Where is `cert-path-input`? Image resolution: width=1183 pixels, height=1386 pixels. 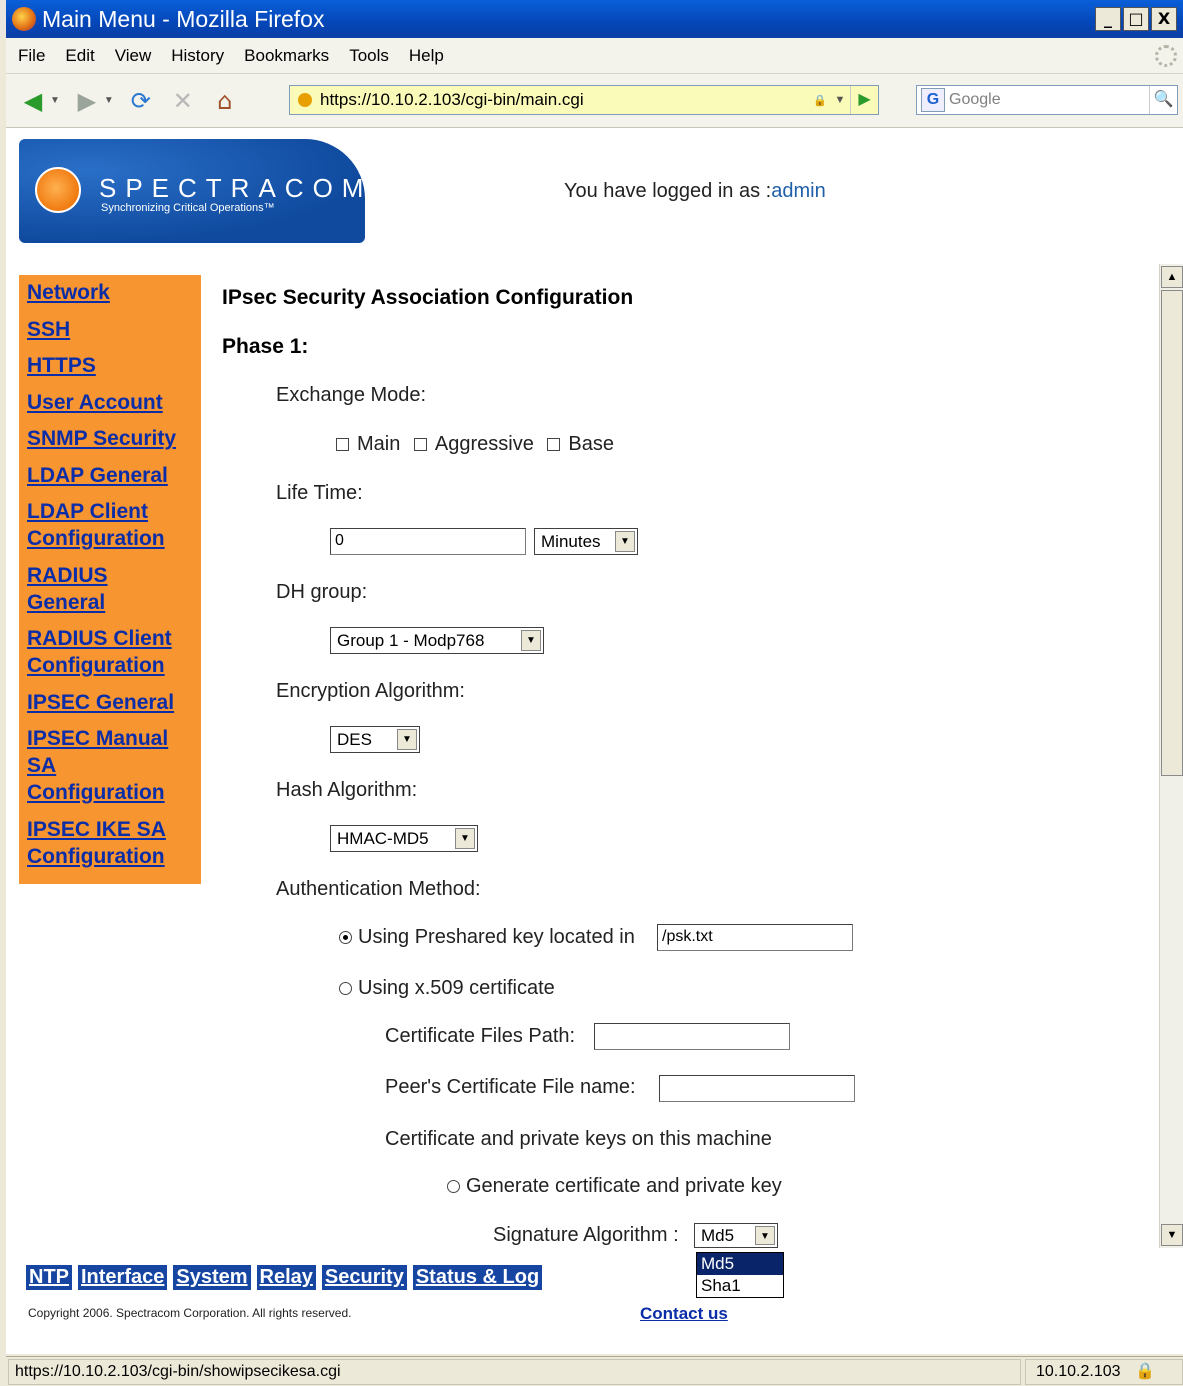 cert-path-input is located at coordinates (692, 1036).